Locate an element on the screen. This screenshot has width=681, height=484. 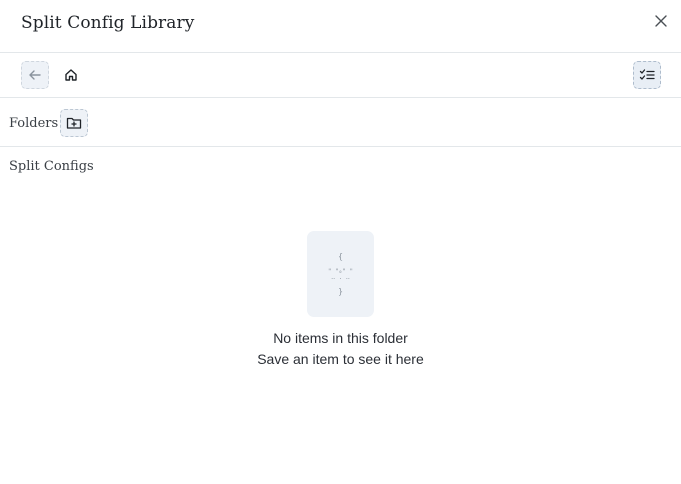
new-folder-button is located at coordinates (74, 123).